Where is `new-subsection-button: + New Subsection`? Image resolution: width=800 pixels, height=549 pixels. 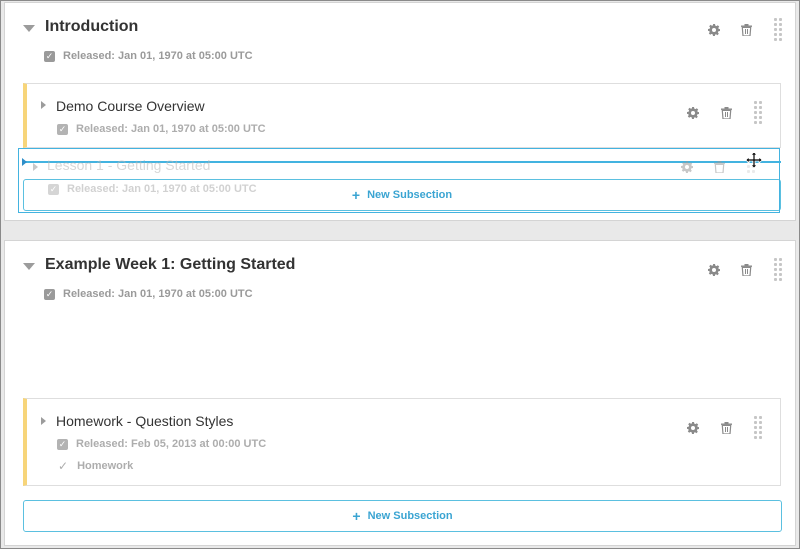 new-subsection-button: + New Subsection is located at coordinates (402, 516).